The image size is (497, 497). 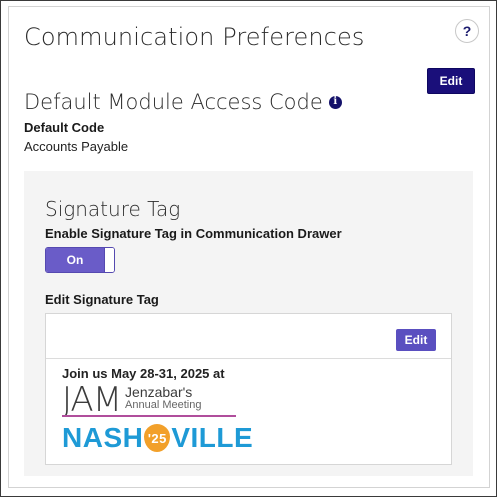 What do you see at coordinates (173, 102) in the screenshot?
I see `module-access-title-text: Default Module Access Code` at bounding box center [173, 102].